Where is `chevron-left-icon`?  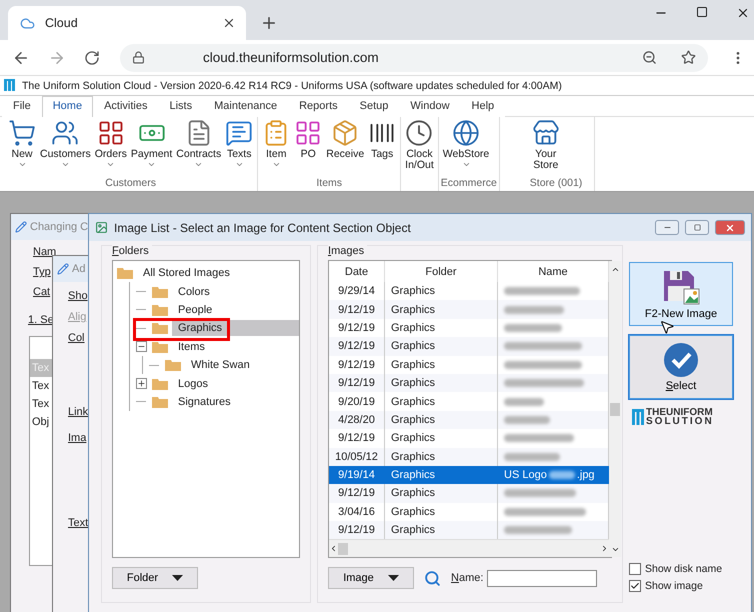
chevron-left-icon is located at coordinates (333, 549).